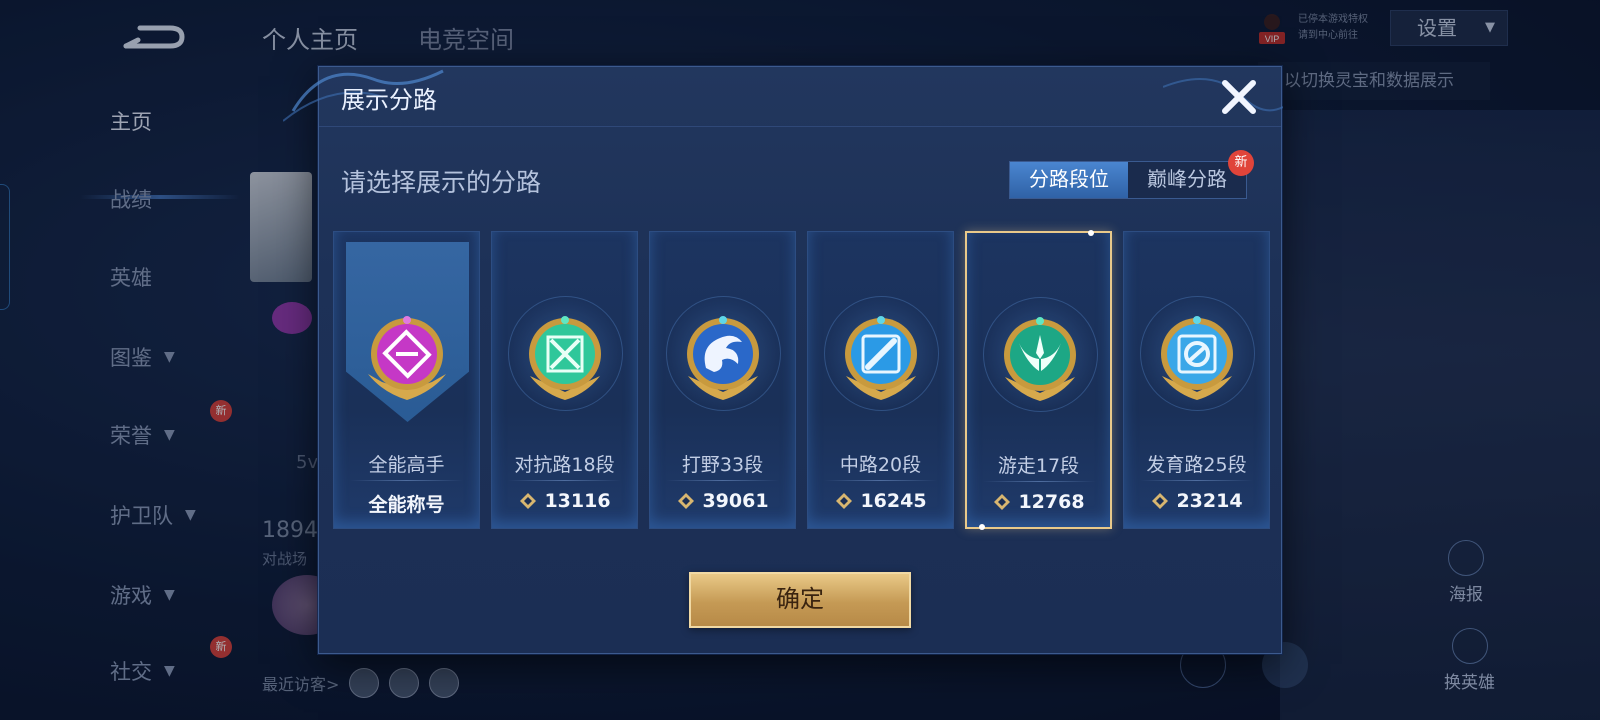 The image size is (1600, 720). I want to click on lane-score: 23214, so click(1196, 501).